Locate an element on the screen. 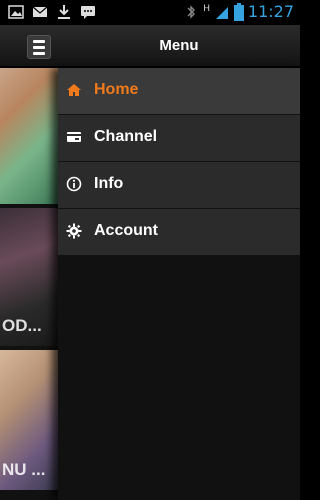  menu-item-channel: Channel is located at coordinates (179, 138).